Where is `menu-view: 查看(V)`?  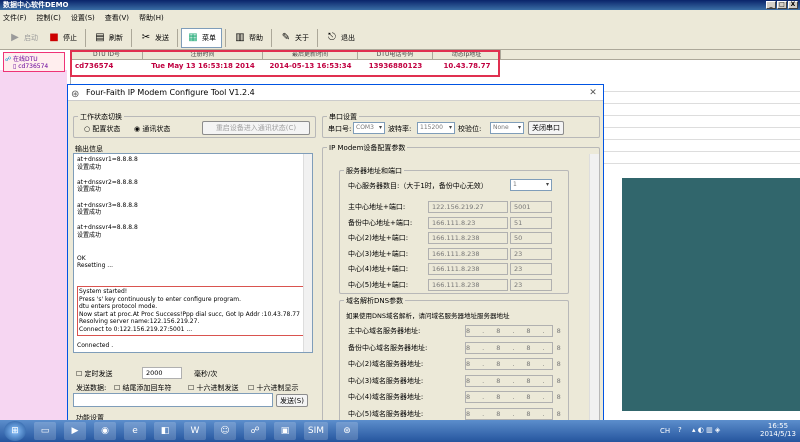 menu-view: 查看(V) is located at coordinates (117, 18).